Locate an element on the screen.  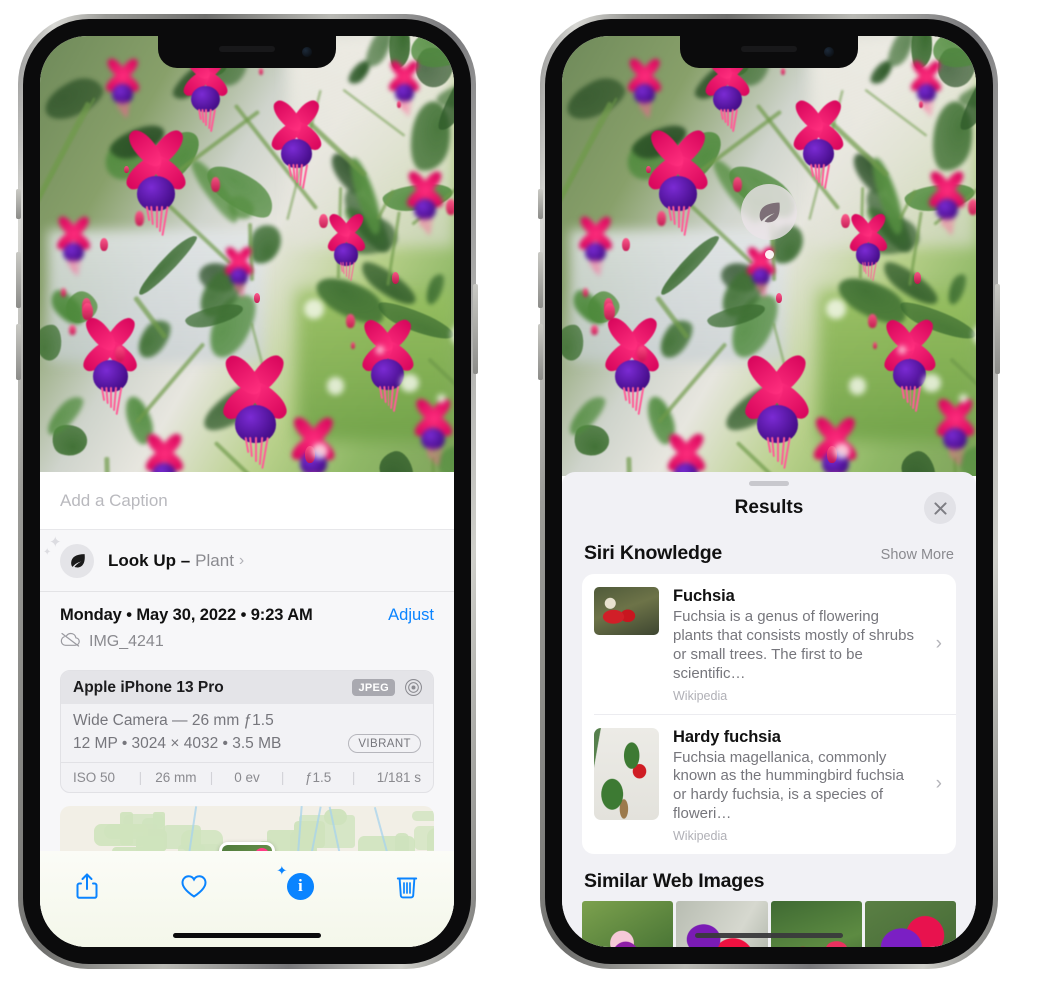
siri-knowledge-title: Siri Knowledge is located at coordinates (653, 553).